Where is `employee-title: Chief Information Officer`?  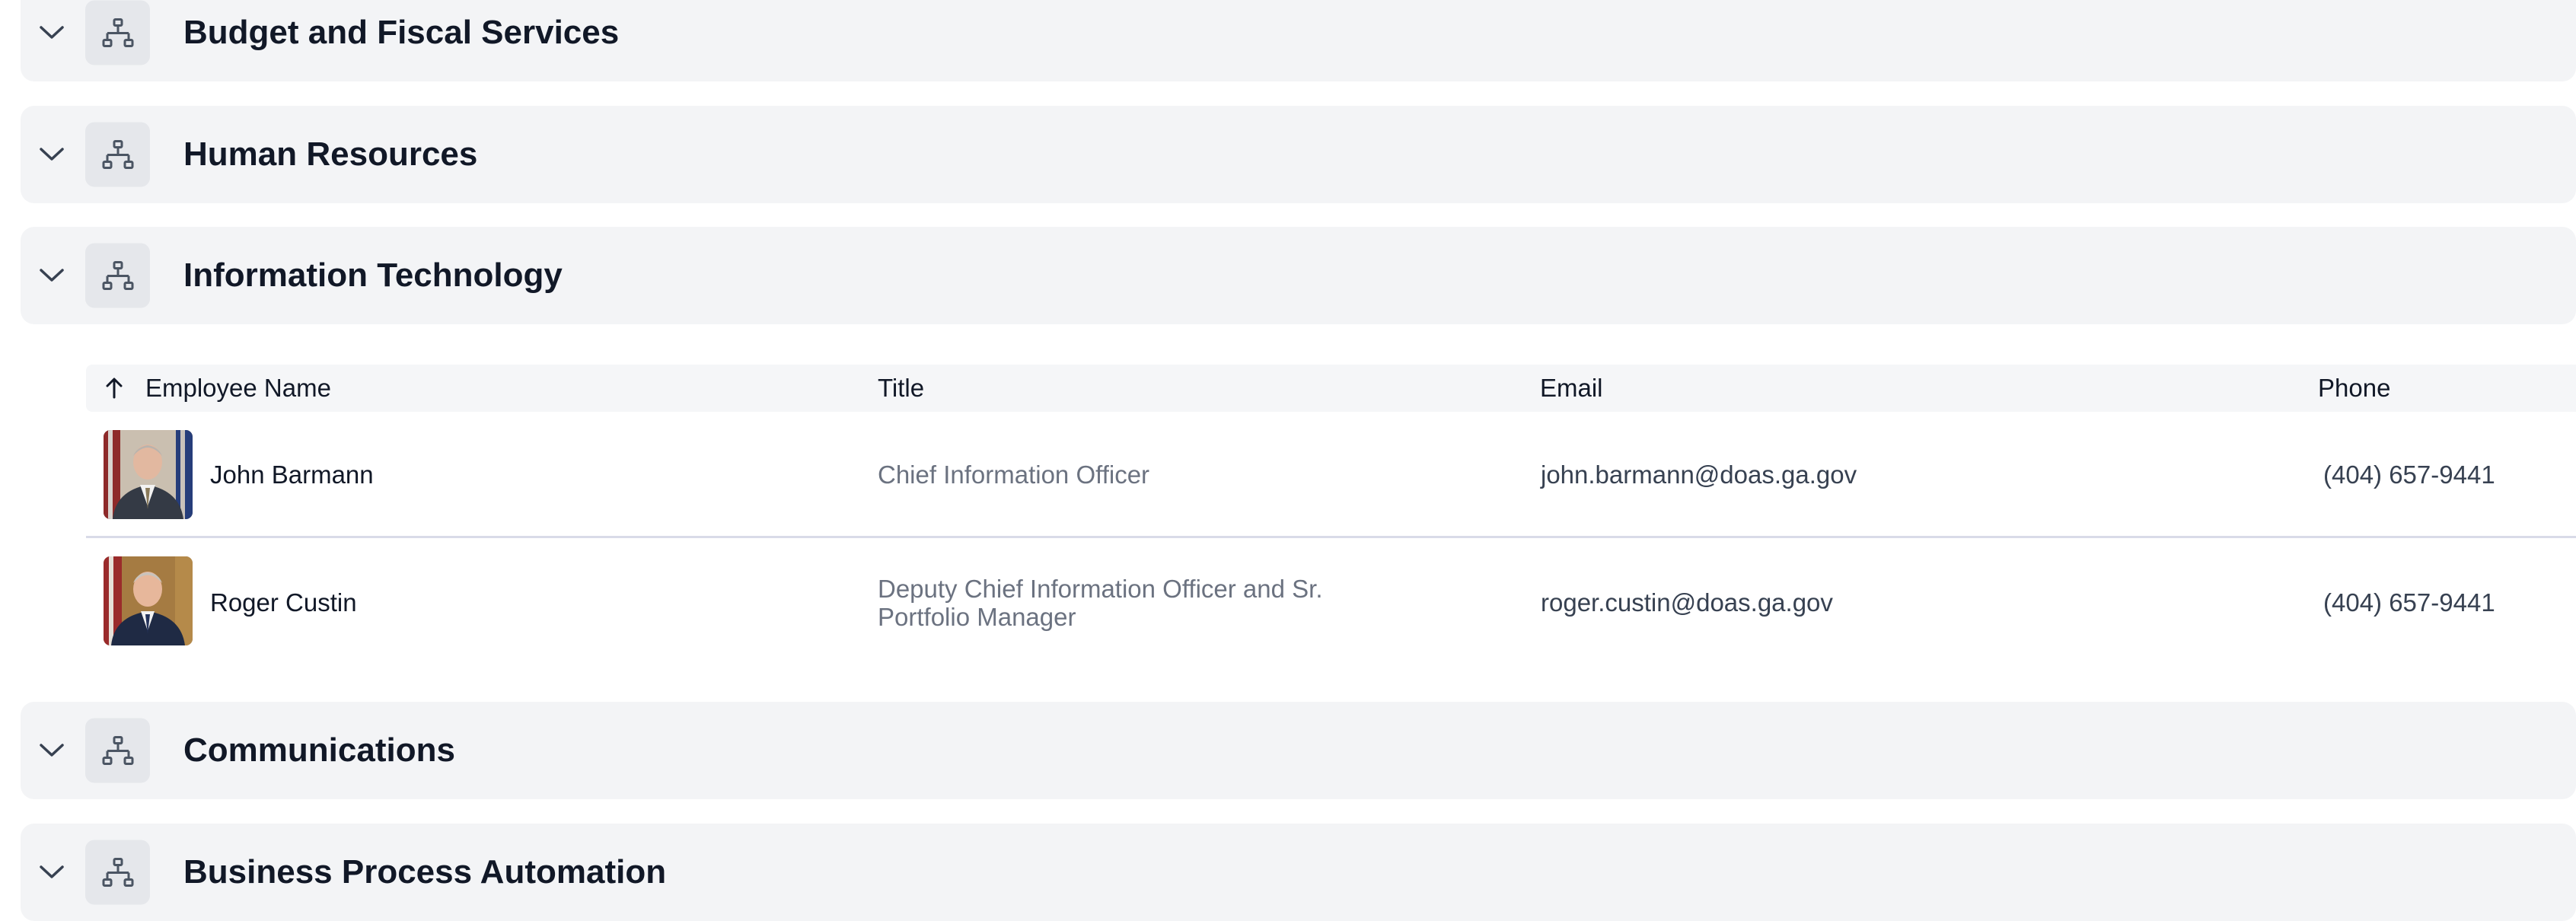
employee-title: Chief Information Officer is located at coordinates (1014, 474).